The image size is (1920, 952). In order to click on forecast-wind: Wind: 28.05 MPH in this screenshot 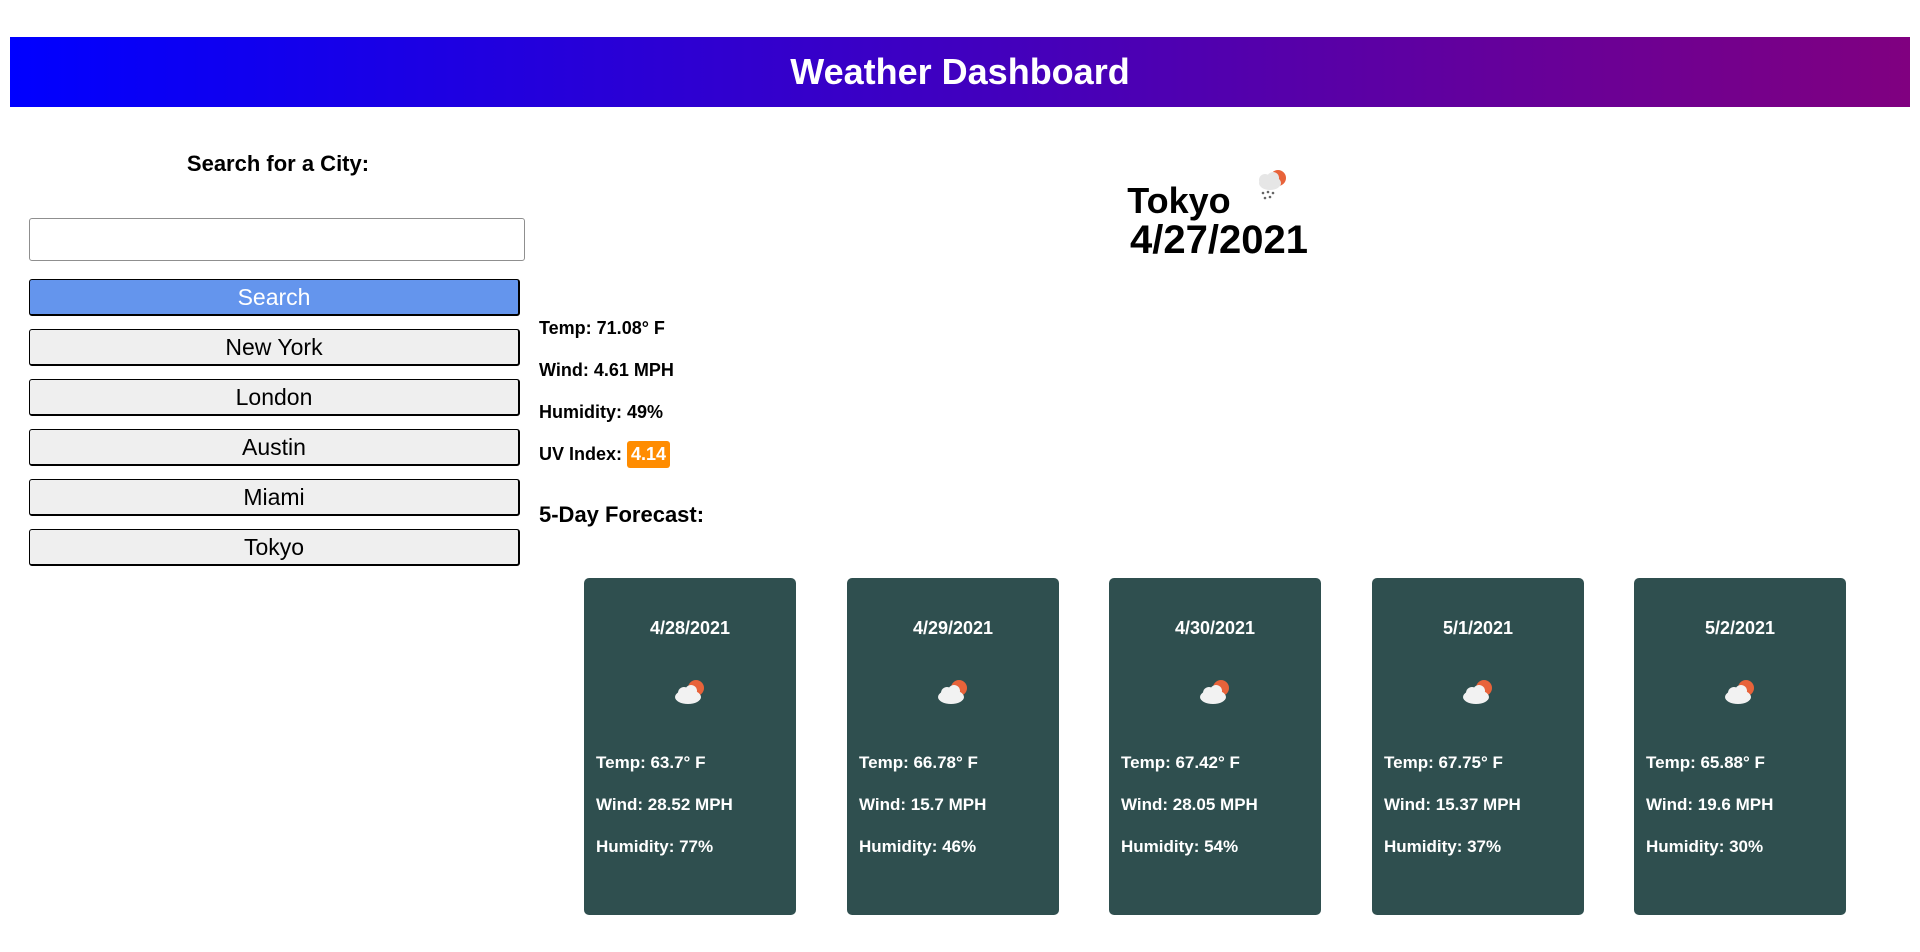, I will do `click(1189, 804)`.